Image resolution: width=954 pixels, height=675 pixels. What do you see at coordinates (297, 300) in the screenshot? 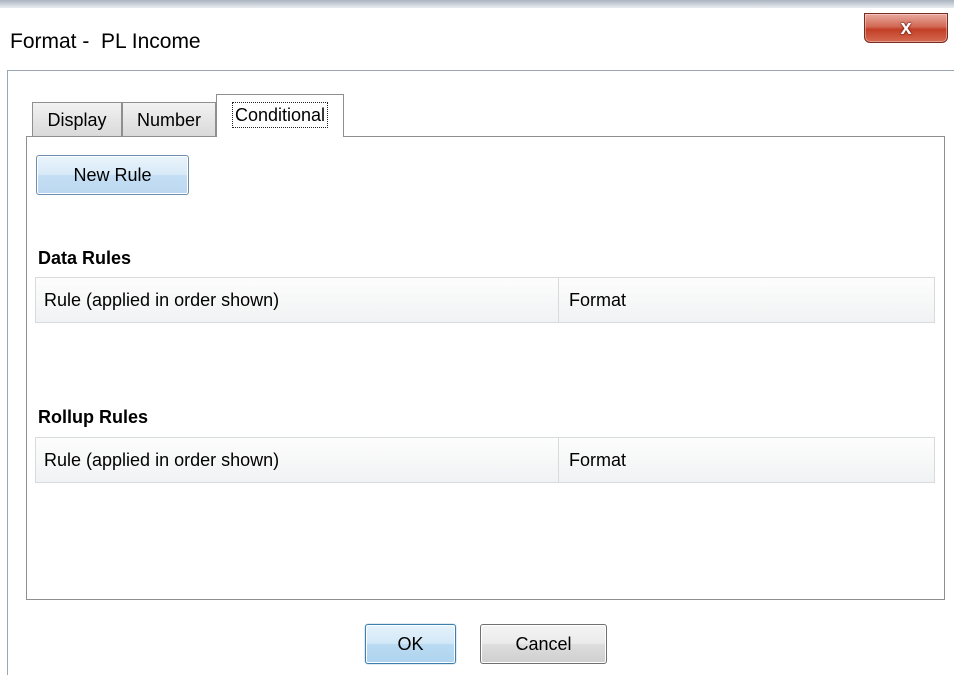
I see `data-rules-rule-column-header: Rule (applied in order shown)` at bounding box center [297, 300].